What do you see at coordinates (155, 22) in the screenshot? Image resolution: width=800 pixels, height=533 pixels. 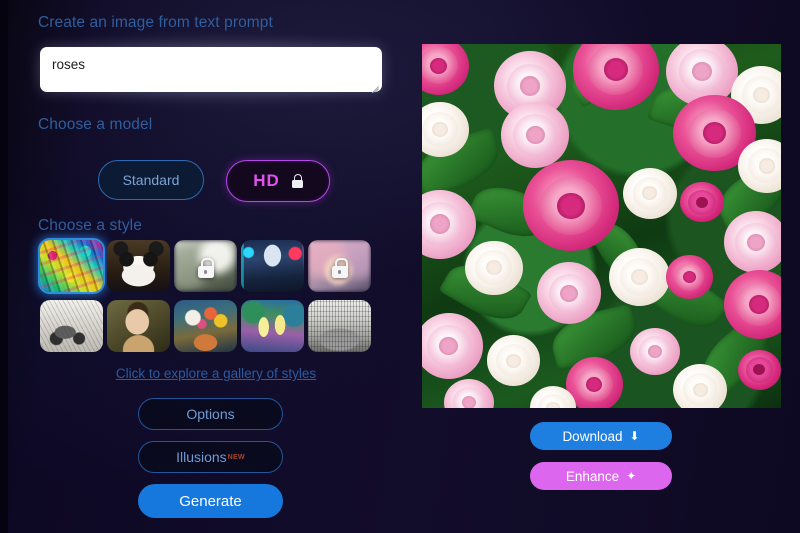 I see `prompt-heading: Create an image from text prompt` at bounding box center [155, 22].